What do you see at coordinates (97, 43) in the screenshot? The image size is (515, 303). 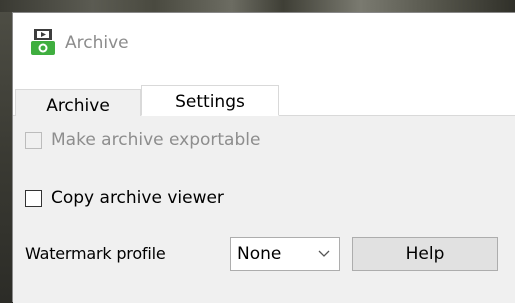 I see `window-title: Archive` at bounding box center [97, 43].